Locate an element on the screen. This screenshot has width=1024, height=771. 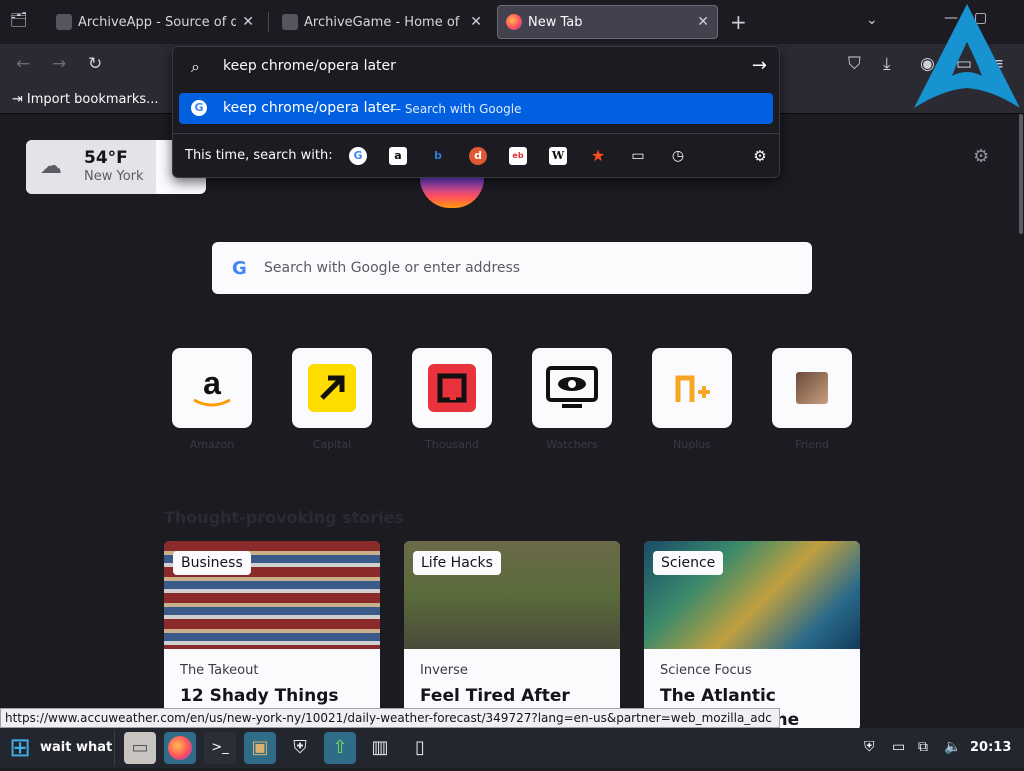
tab-title: New Tab is located at coordinates (555, 22).